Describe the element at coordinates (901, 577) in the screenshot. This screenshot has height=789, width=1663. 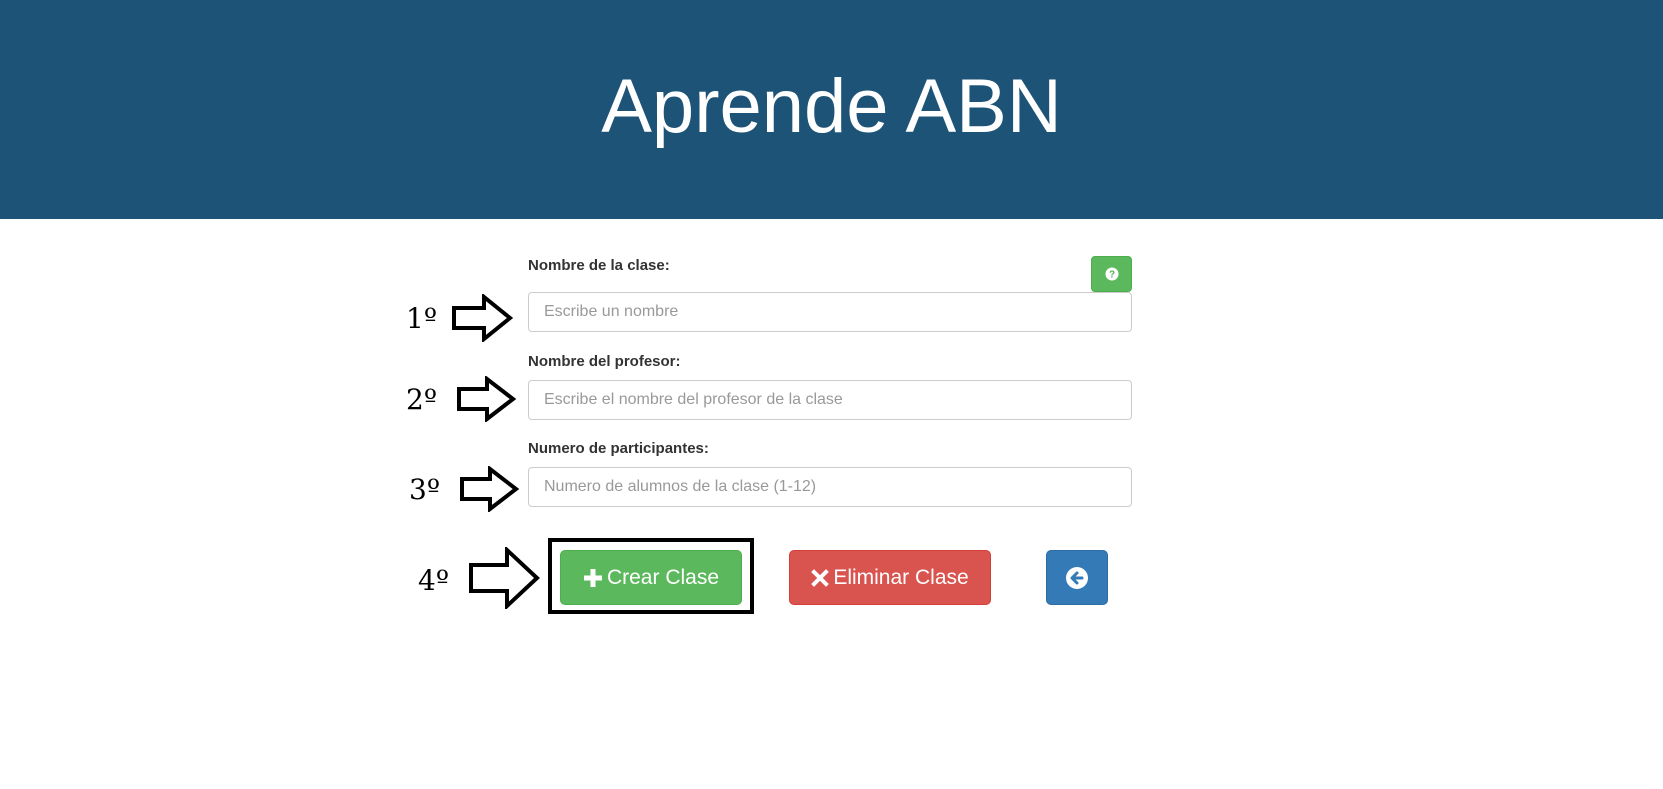
I see `delete-class-label: Eliminar Clase` at that location.